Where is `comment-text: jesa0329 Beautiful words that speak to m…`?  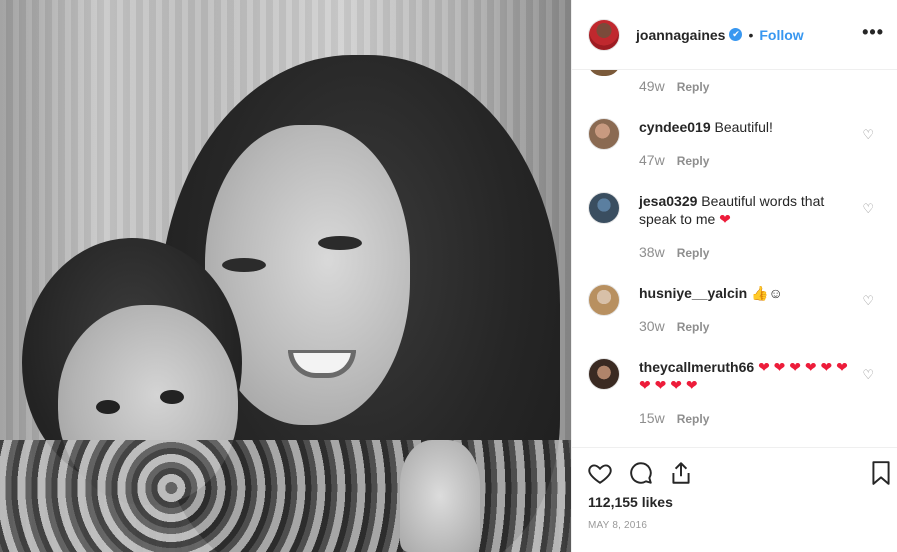
comment-text: jesa0329 Beautiful words that speak to m… is located at coordinates (749, 210).